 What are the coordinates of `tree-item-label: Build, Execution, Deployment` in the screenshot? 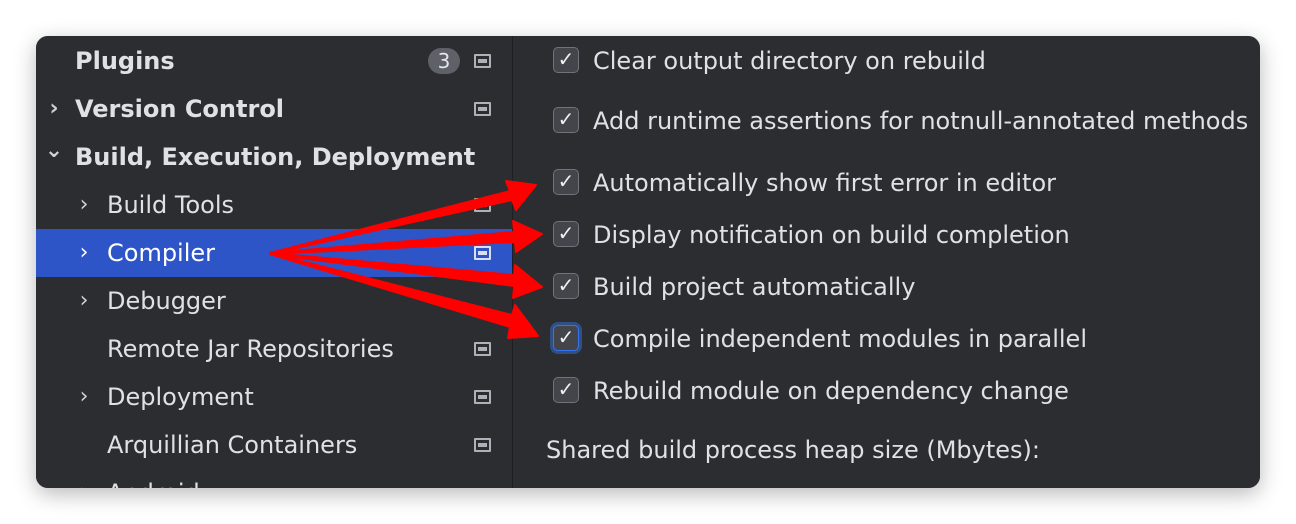 It's located at (275, 157).